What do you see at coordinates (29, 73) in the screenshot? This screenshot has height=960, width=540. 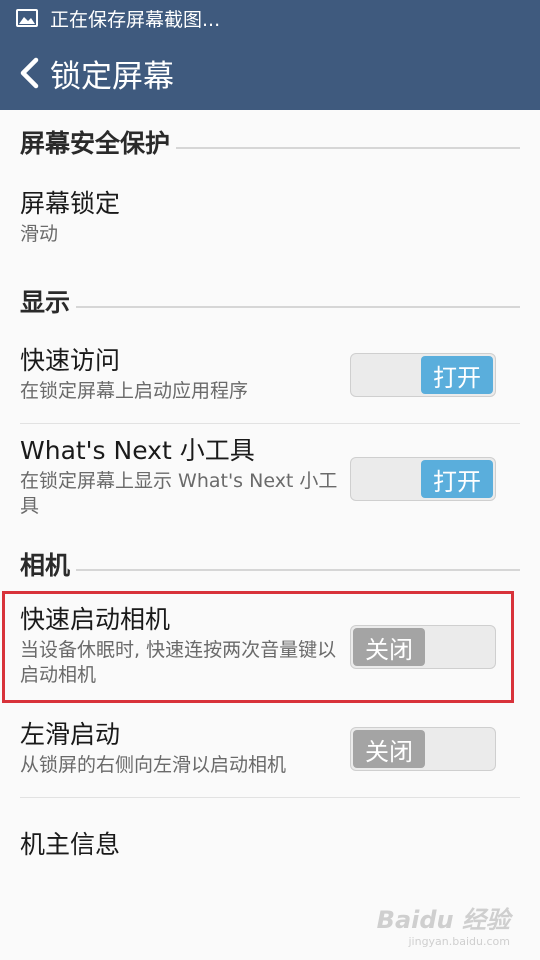 I see `back-chevron-icon` at bounding box center [29, 73].